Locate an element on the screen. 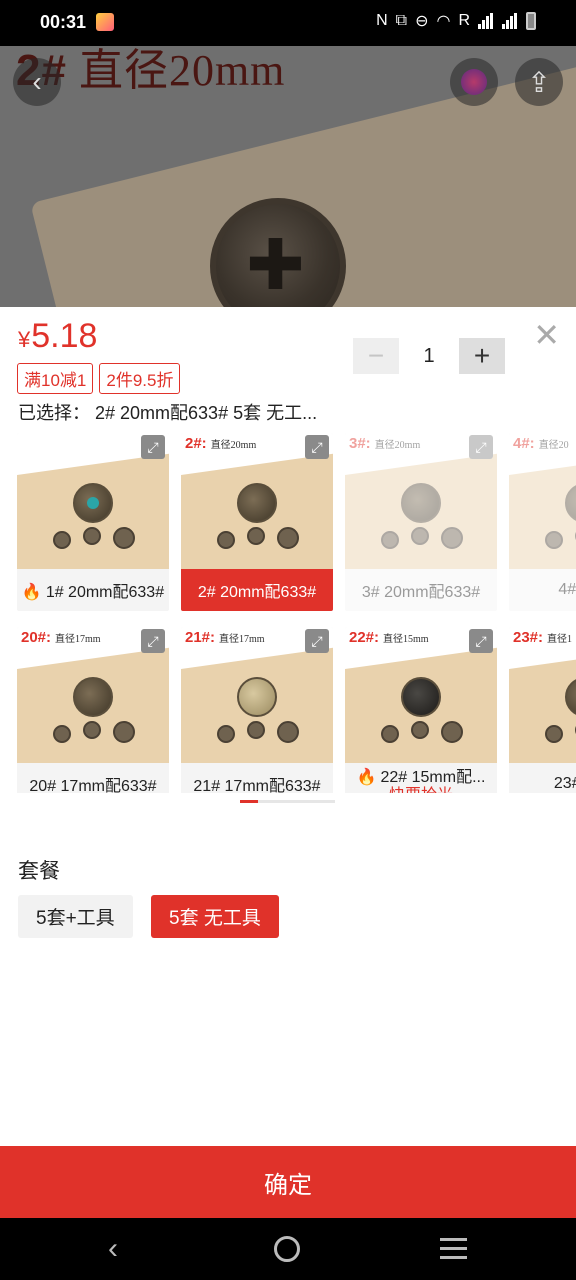 This screenshot has height=1280, width=576. variant-card: 4#:直径20⤢4# 20m is located at coordinates (542, 522).